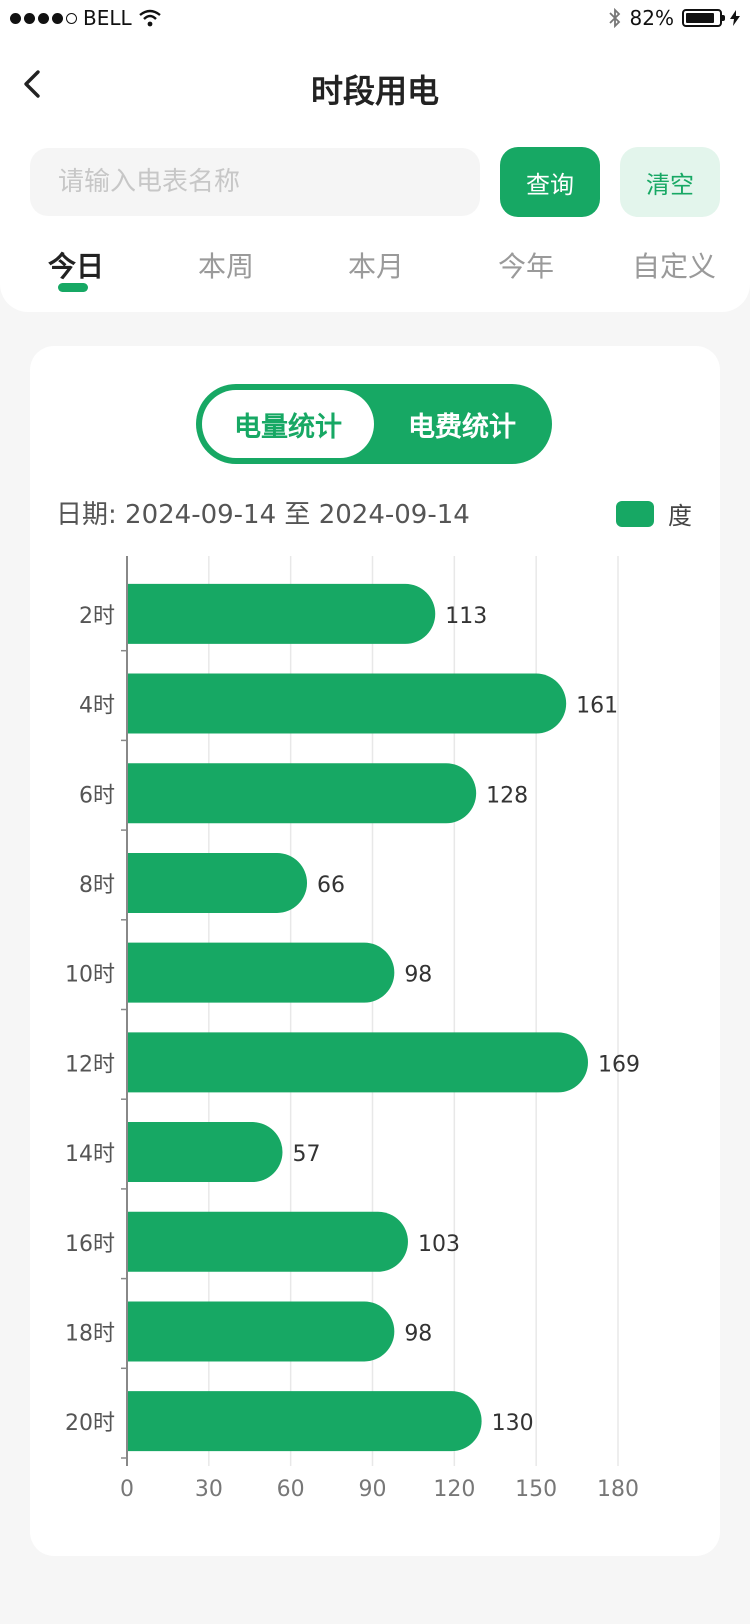 The width and height of the screenshot is (750, 1624). Describe the element at coordinates (90, 975) in the screenshot. I see `category-tick-label: 10时` at that location.